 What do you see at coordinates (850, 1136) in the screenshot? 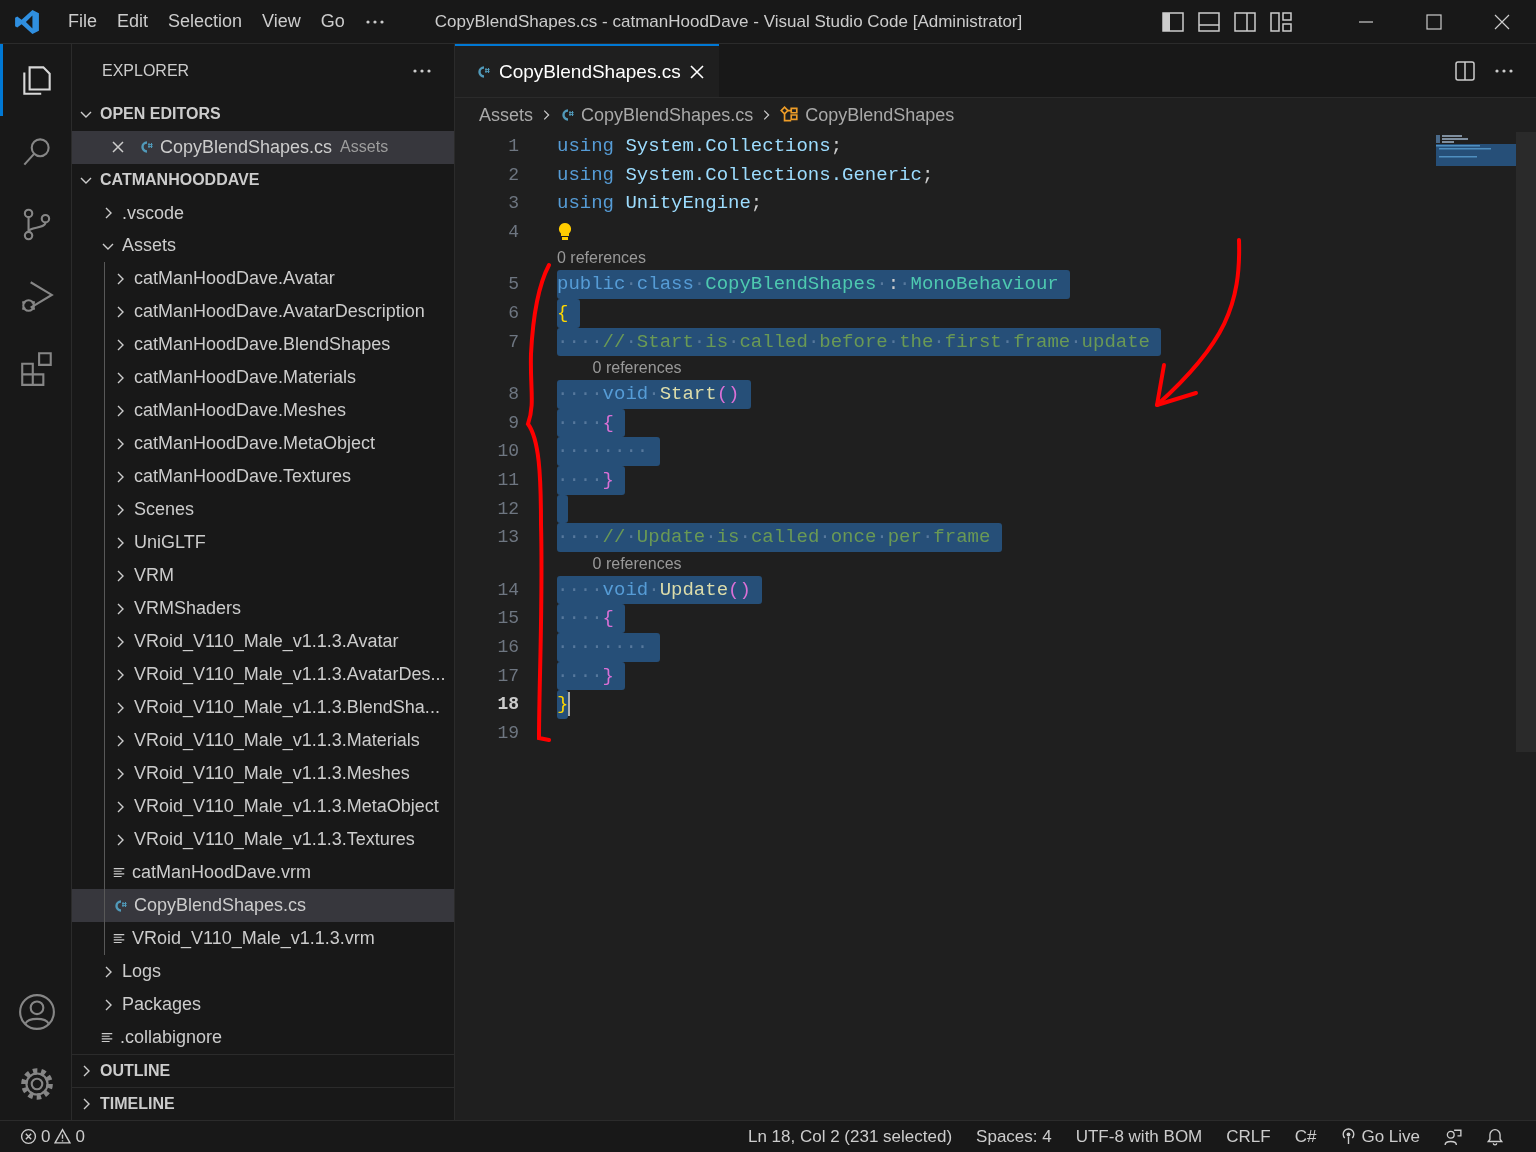
I see `status-item: Ln 18, Col 2 (231 selected)` at bounding box center [850, 1136].